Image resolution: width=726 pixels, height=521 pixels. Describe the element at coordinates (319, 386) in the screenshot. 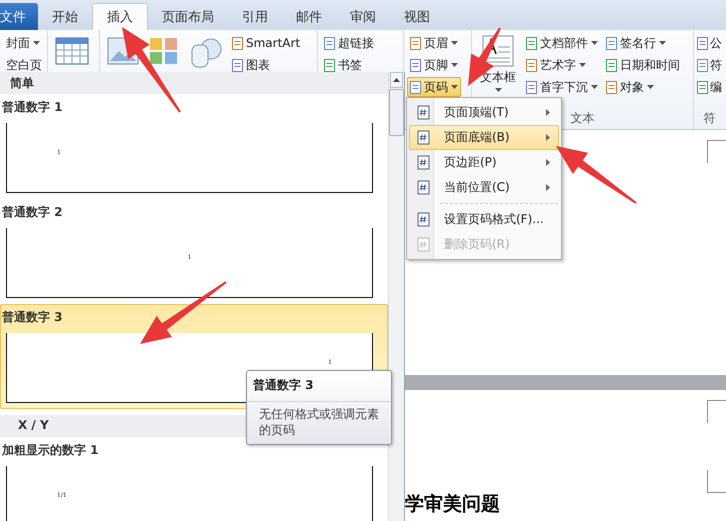

I see `tooltip-title: 普通数字 3` at that location.